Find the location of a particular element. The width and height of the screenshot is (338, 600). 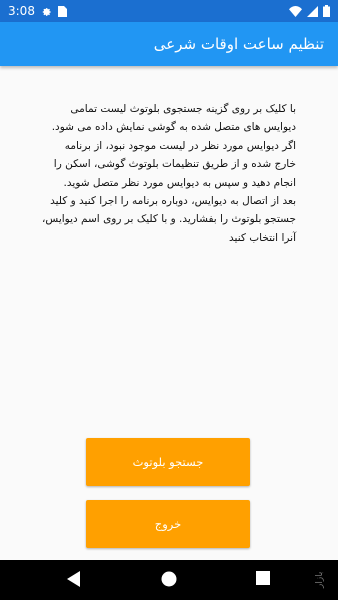

home-icon is located at coordinates (169, 581).